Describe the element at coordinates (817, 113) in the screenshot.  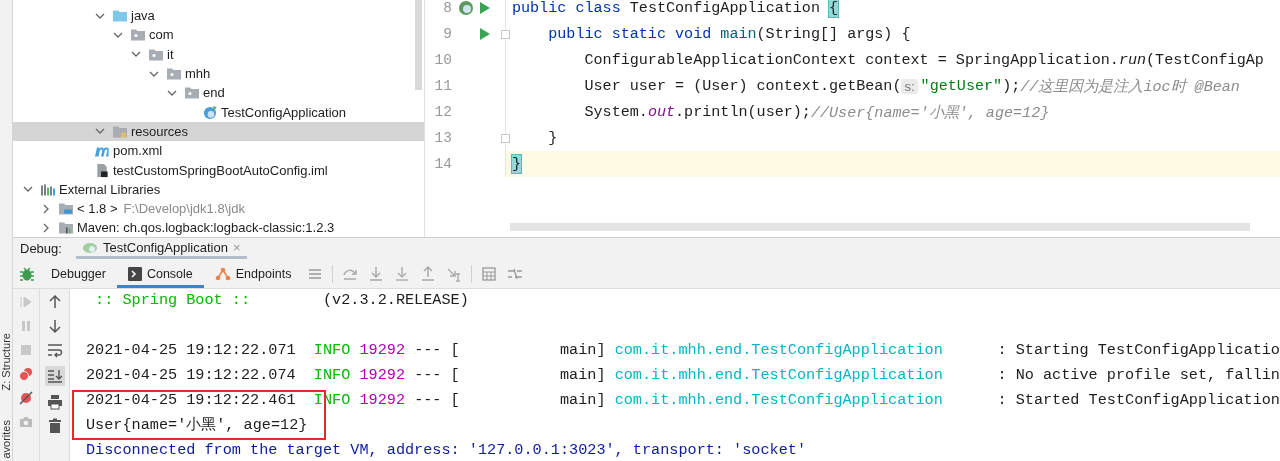
I see `code-line: System.out.println(user);//User{name='小黑', age=12}` at that location.